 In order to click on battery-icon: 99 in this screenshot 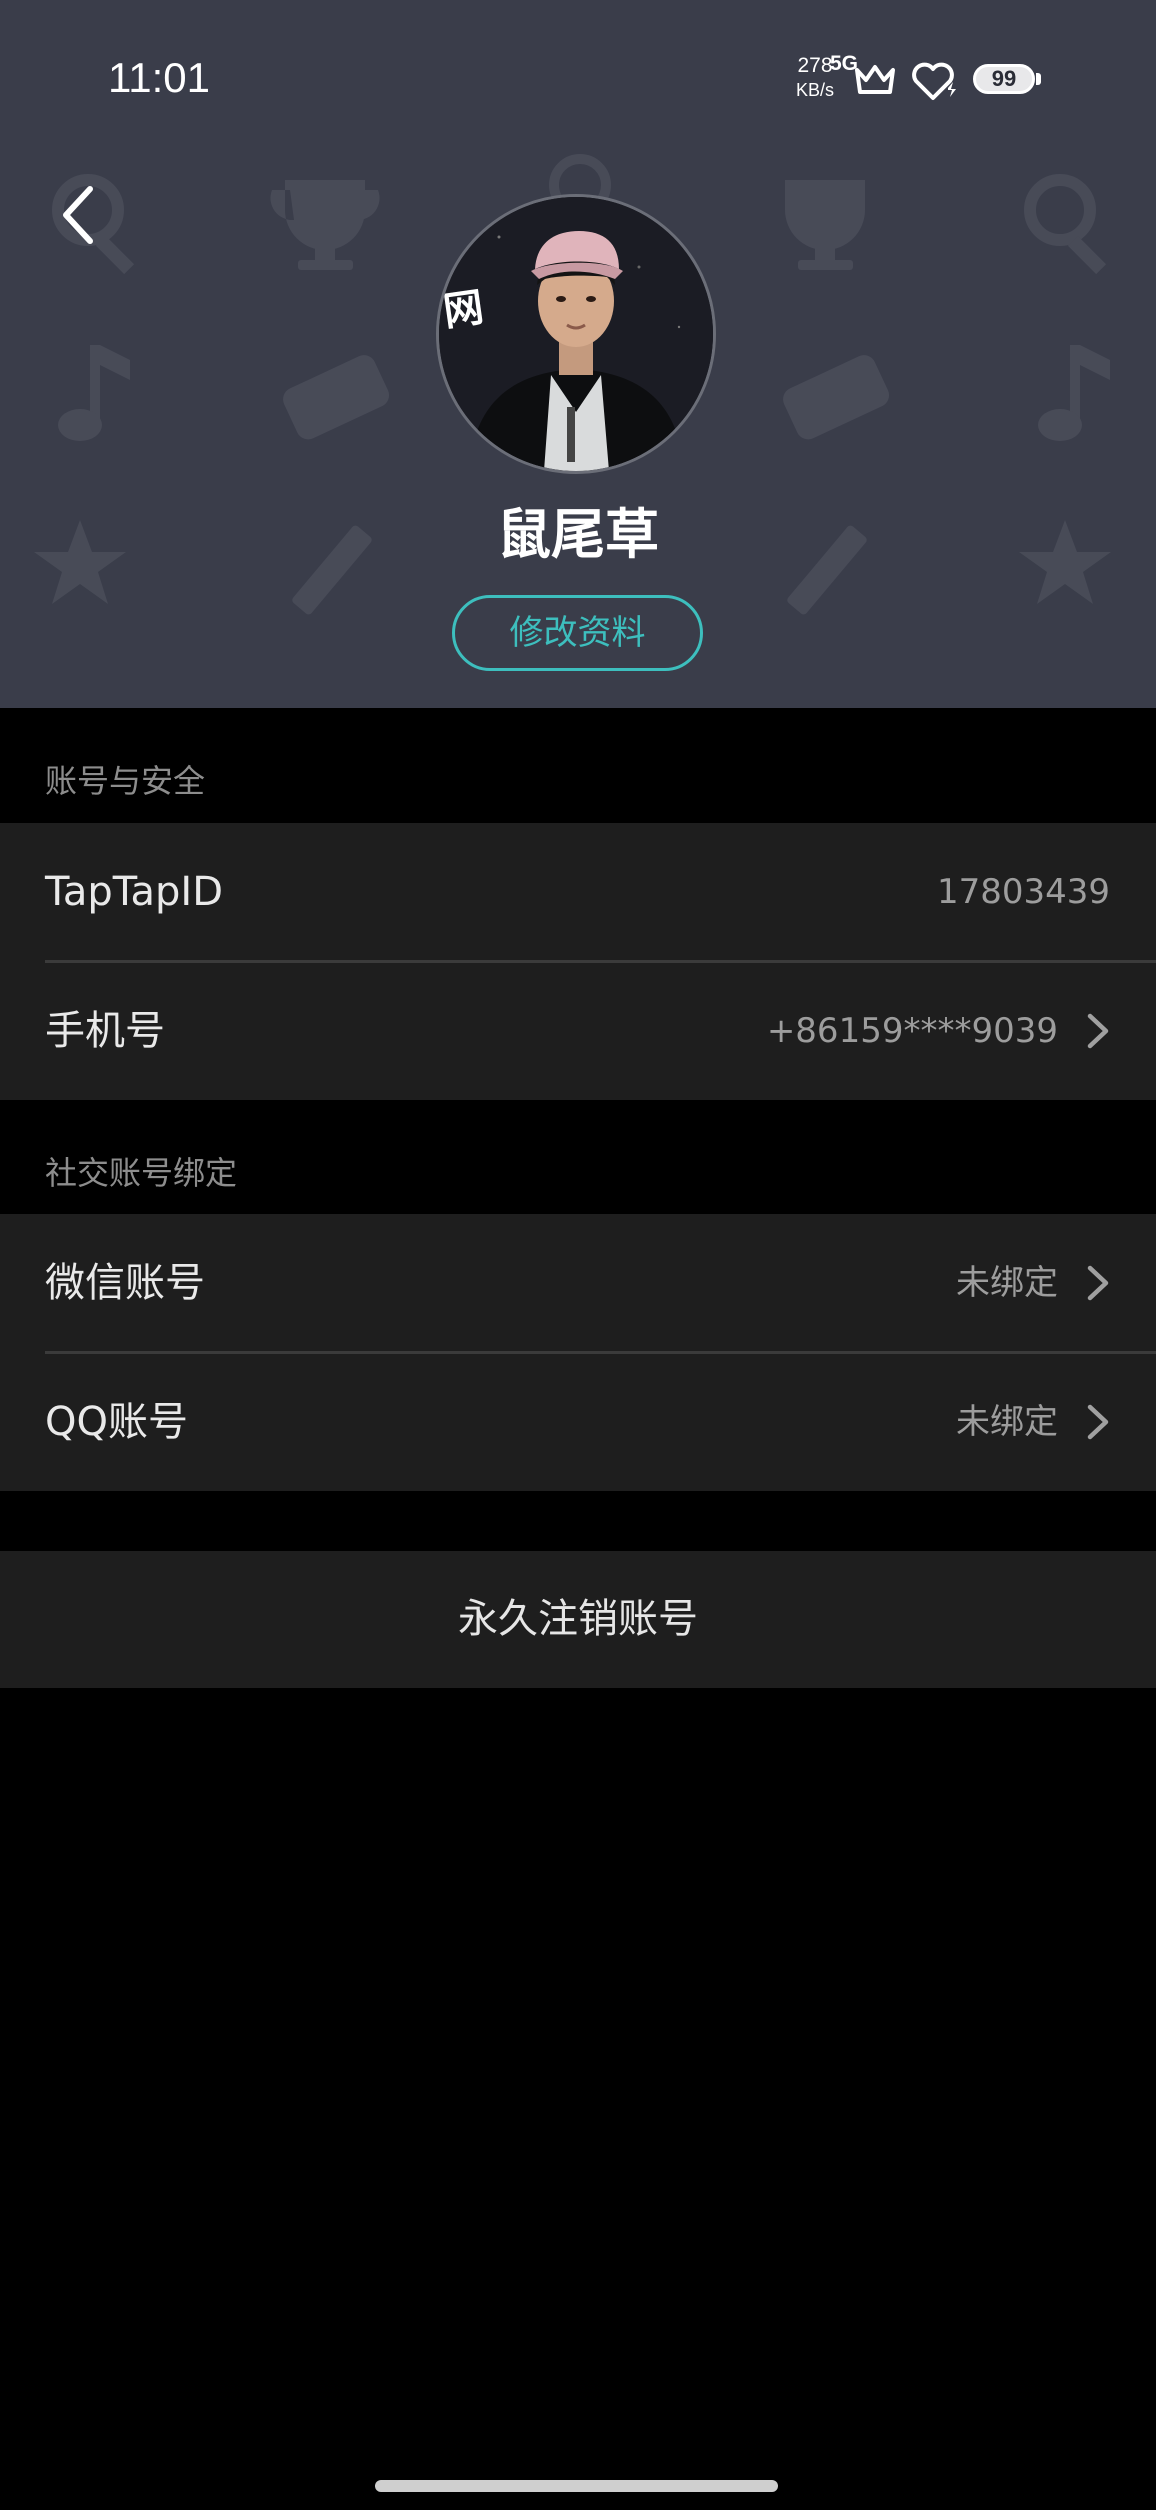, I will do `click(1004, 79)`.